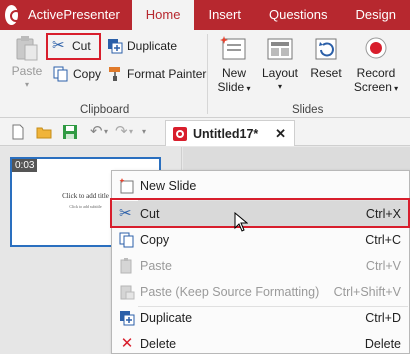 This screenshot has width=410, height=354. Describe the element at coordinates (383, 266) in the screenshot. I see `menu-item-shortcut: Ctrl+V` at that location.